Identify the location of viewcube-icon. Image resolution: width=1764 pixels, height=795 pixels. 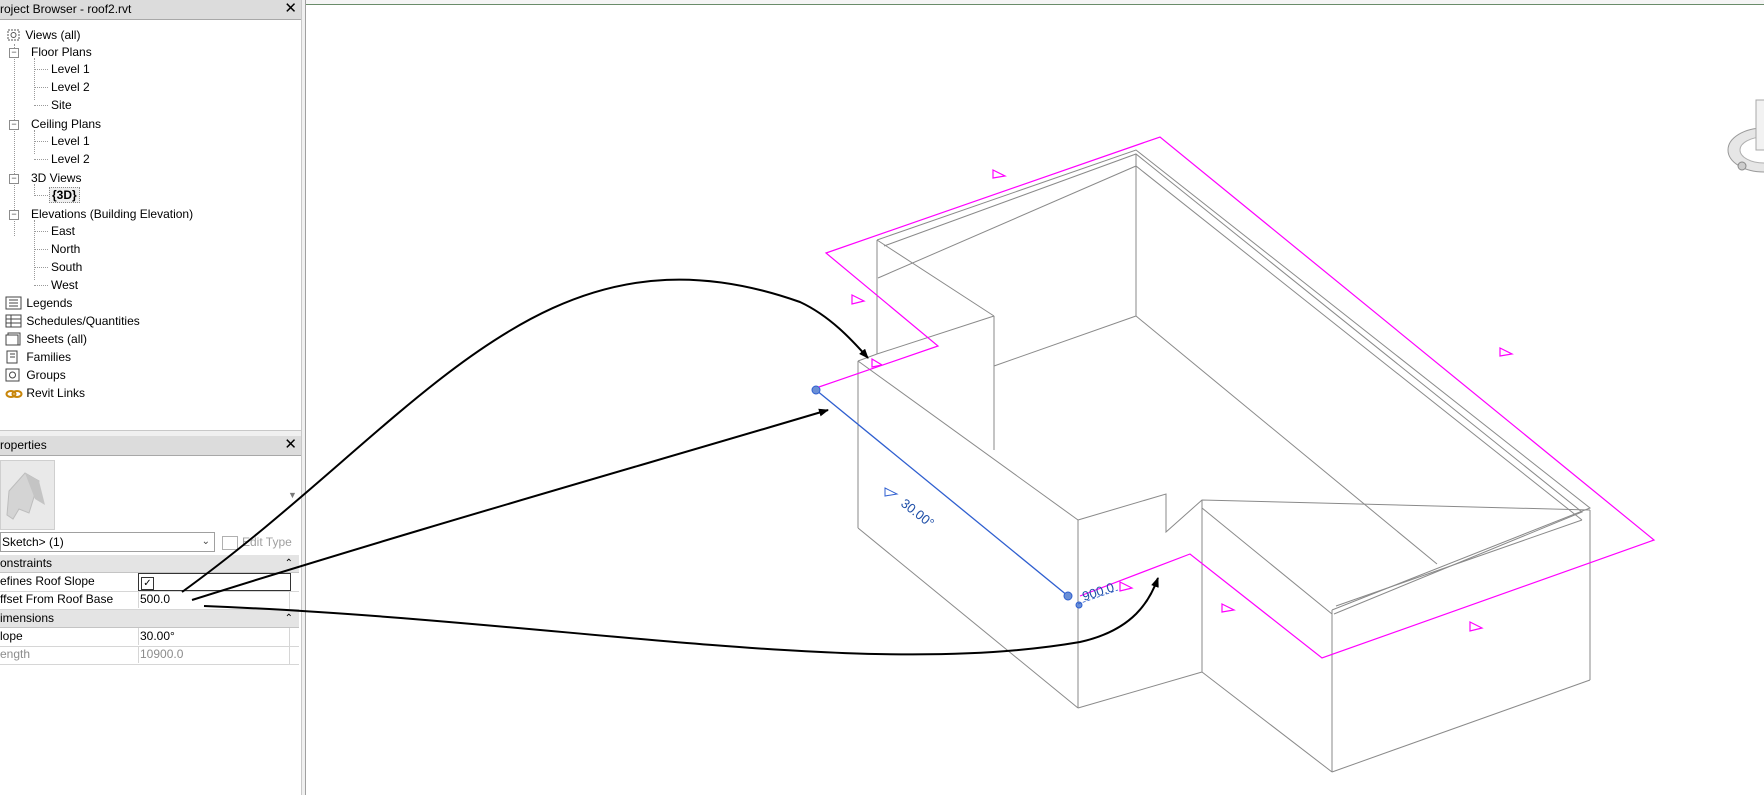
(1745, 136).